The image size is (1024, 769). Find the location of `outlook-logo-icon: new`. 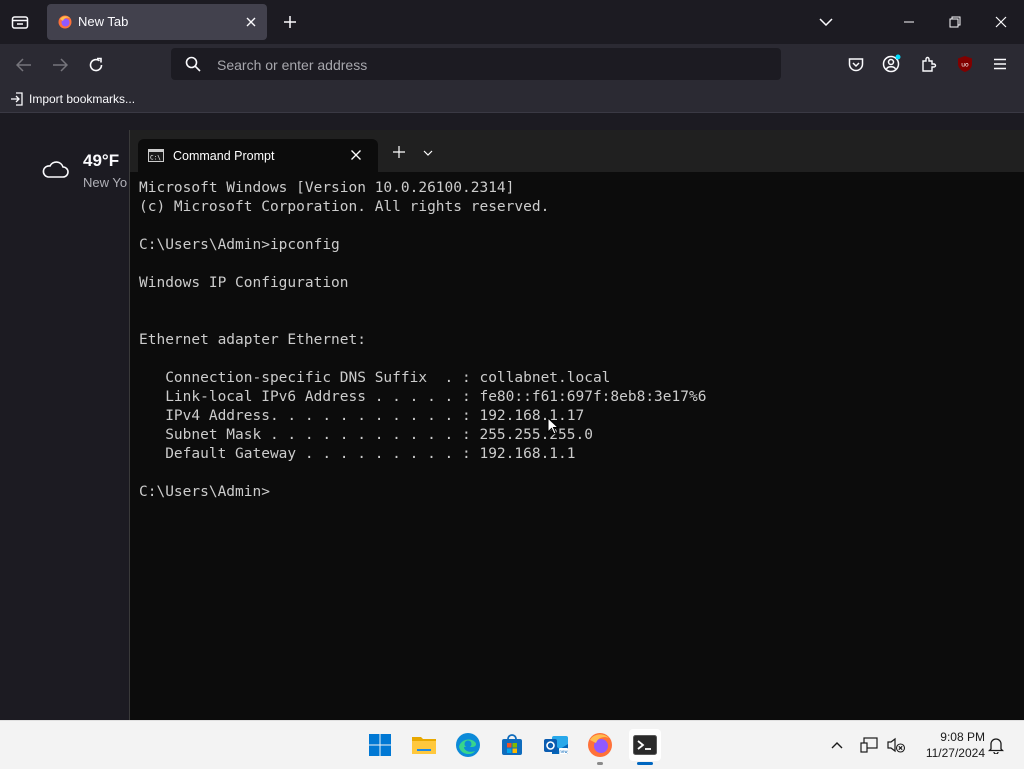

outlook-logo-icon: new is located at coordinates (556, 745).